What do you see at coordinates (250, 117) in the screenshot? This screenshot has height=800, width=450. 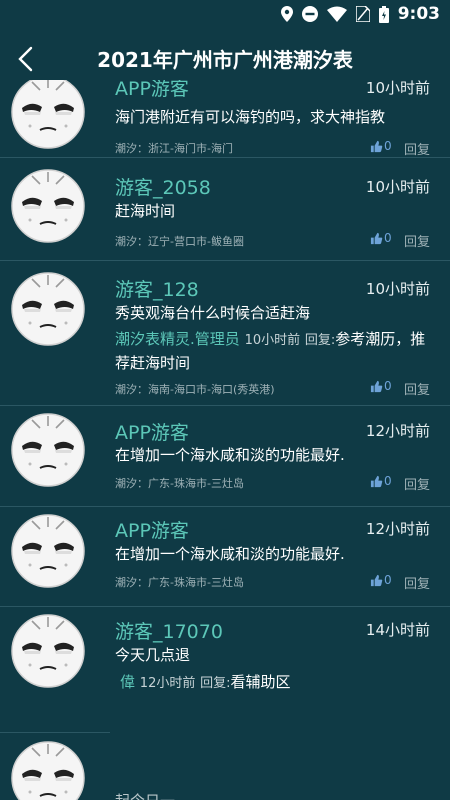 I see `comment-message: 海门港附近有可以海钓的吗，求大神指教` at bounding box center [250, 117].